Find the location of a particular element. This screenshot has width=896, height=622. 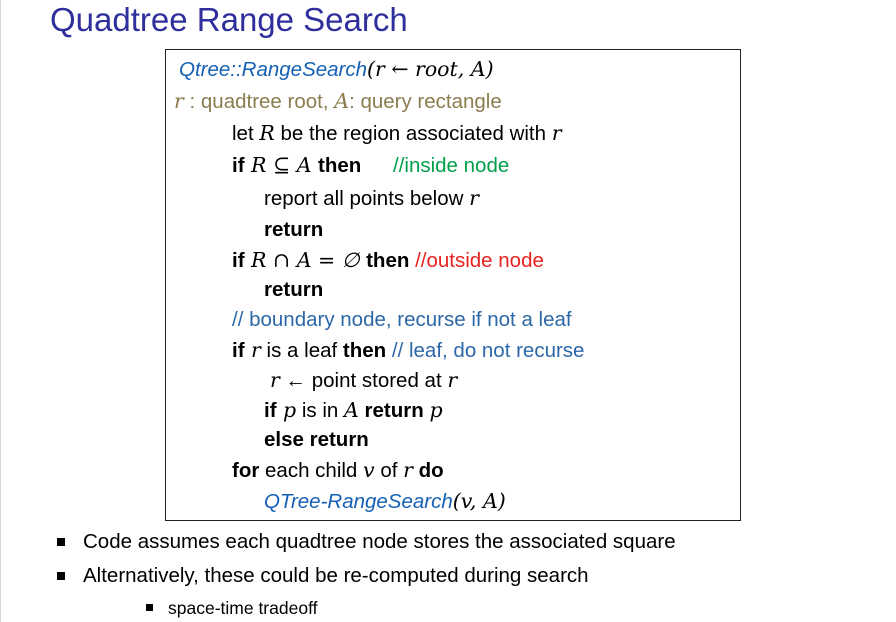

assign-arrow: ← is located at coordinates (295, 380).